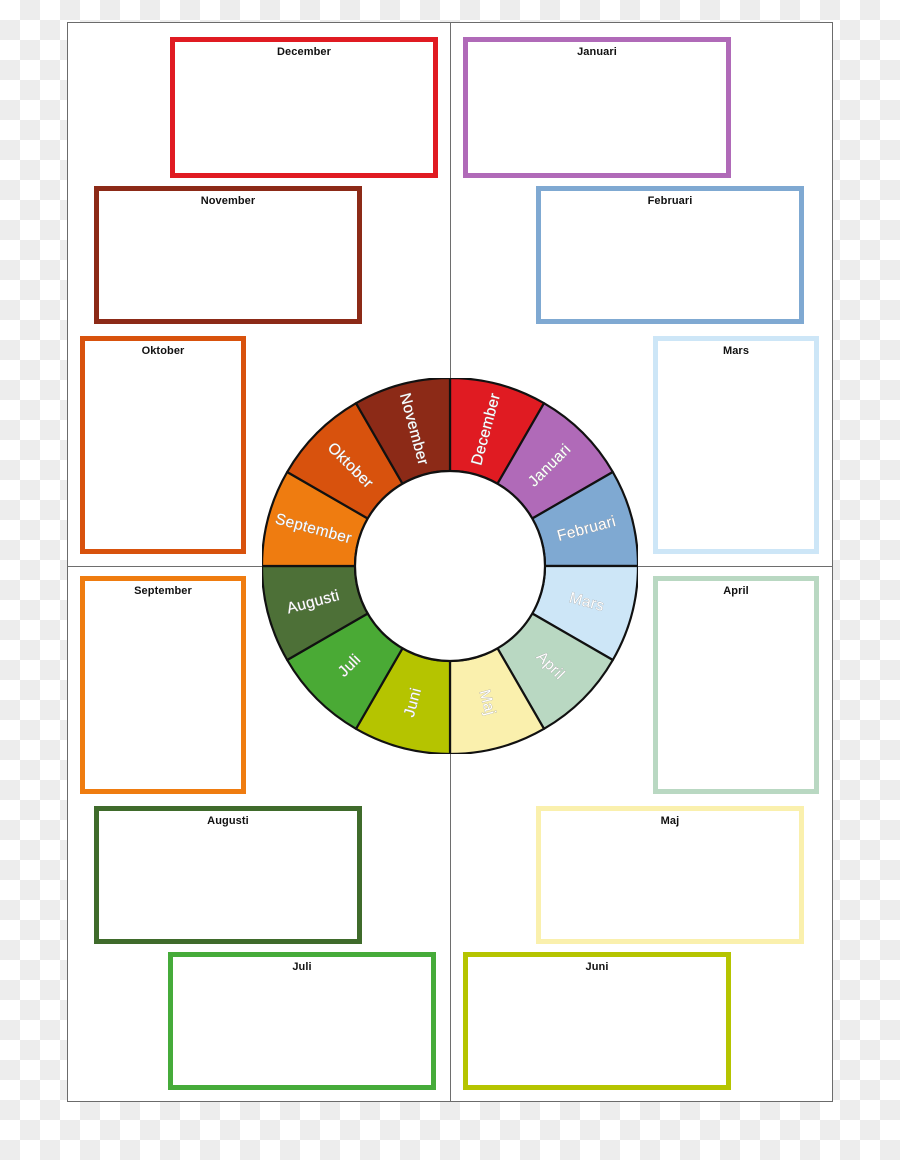 The image size is (900, 1160). Describe the element at coordinates (304, 52) in the screenshot. I see `note-box-label: December` at that location.